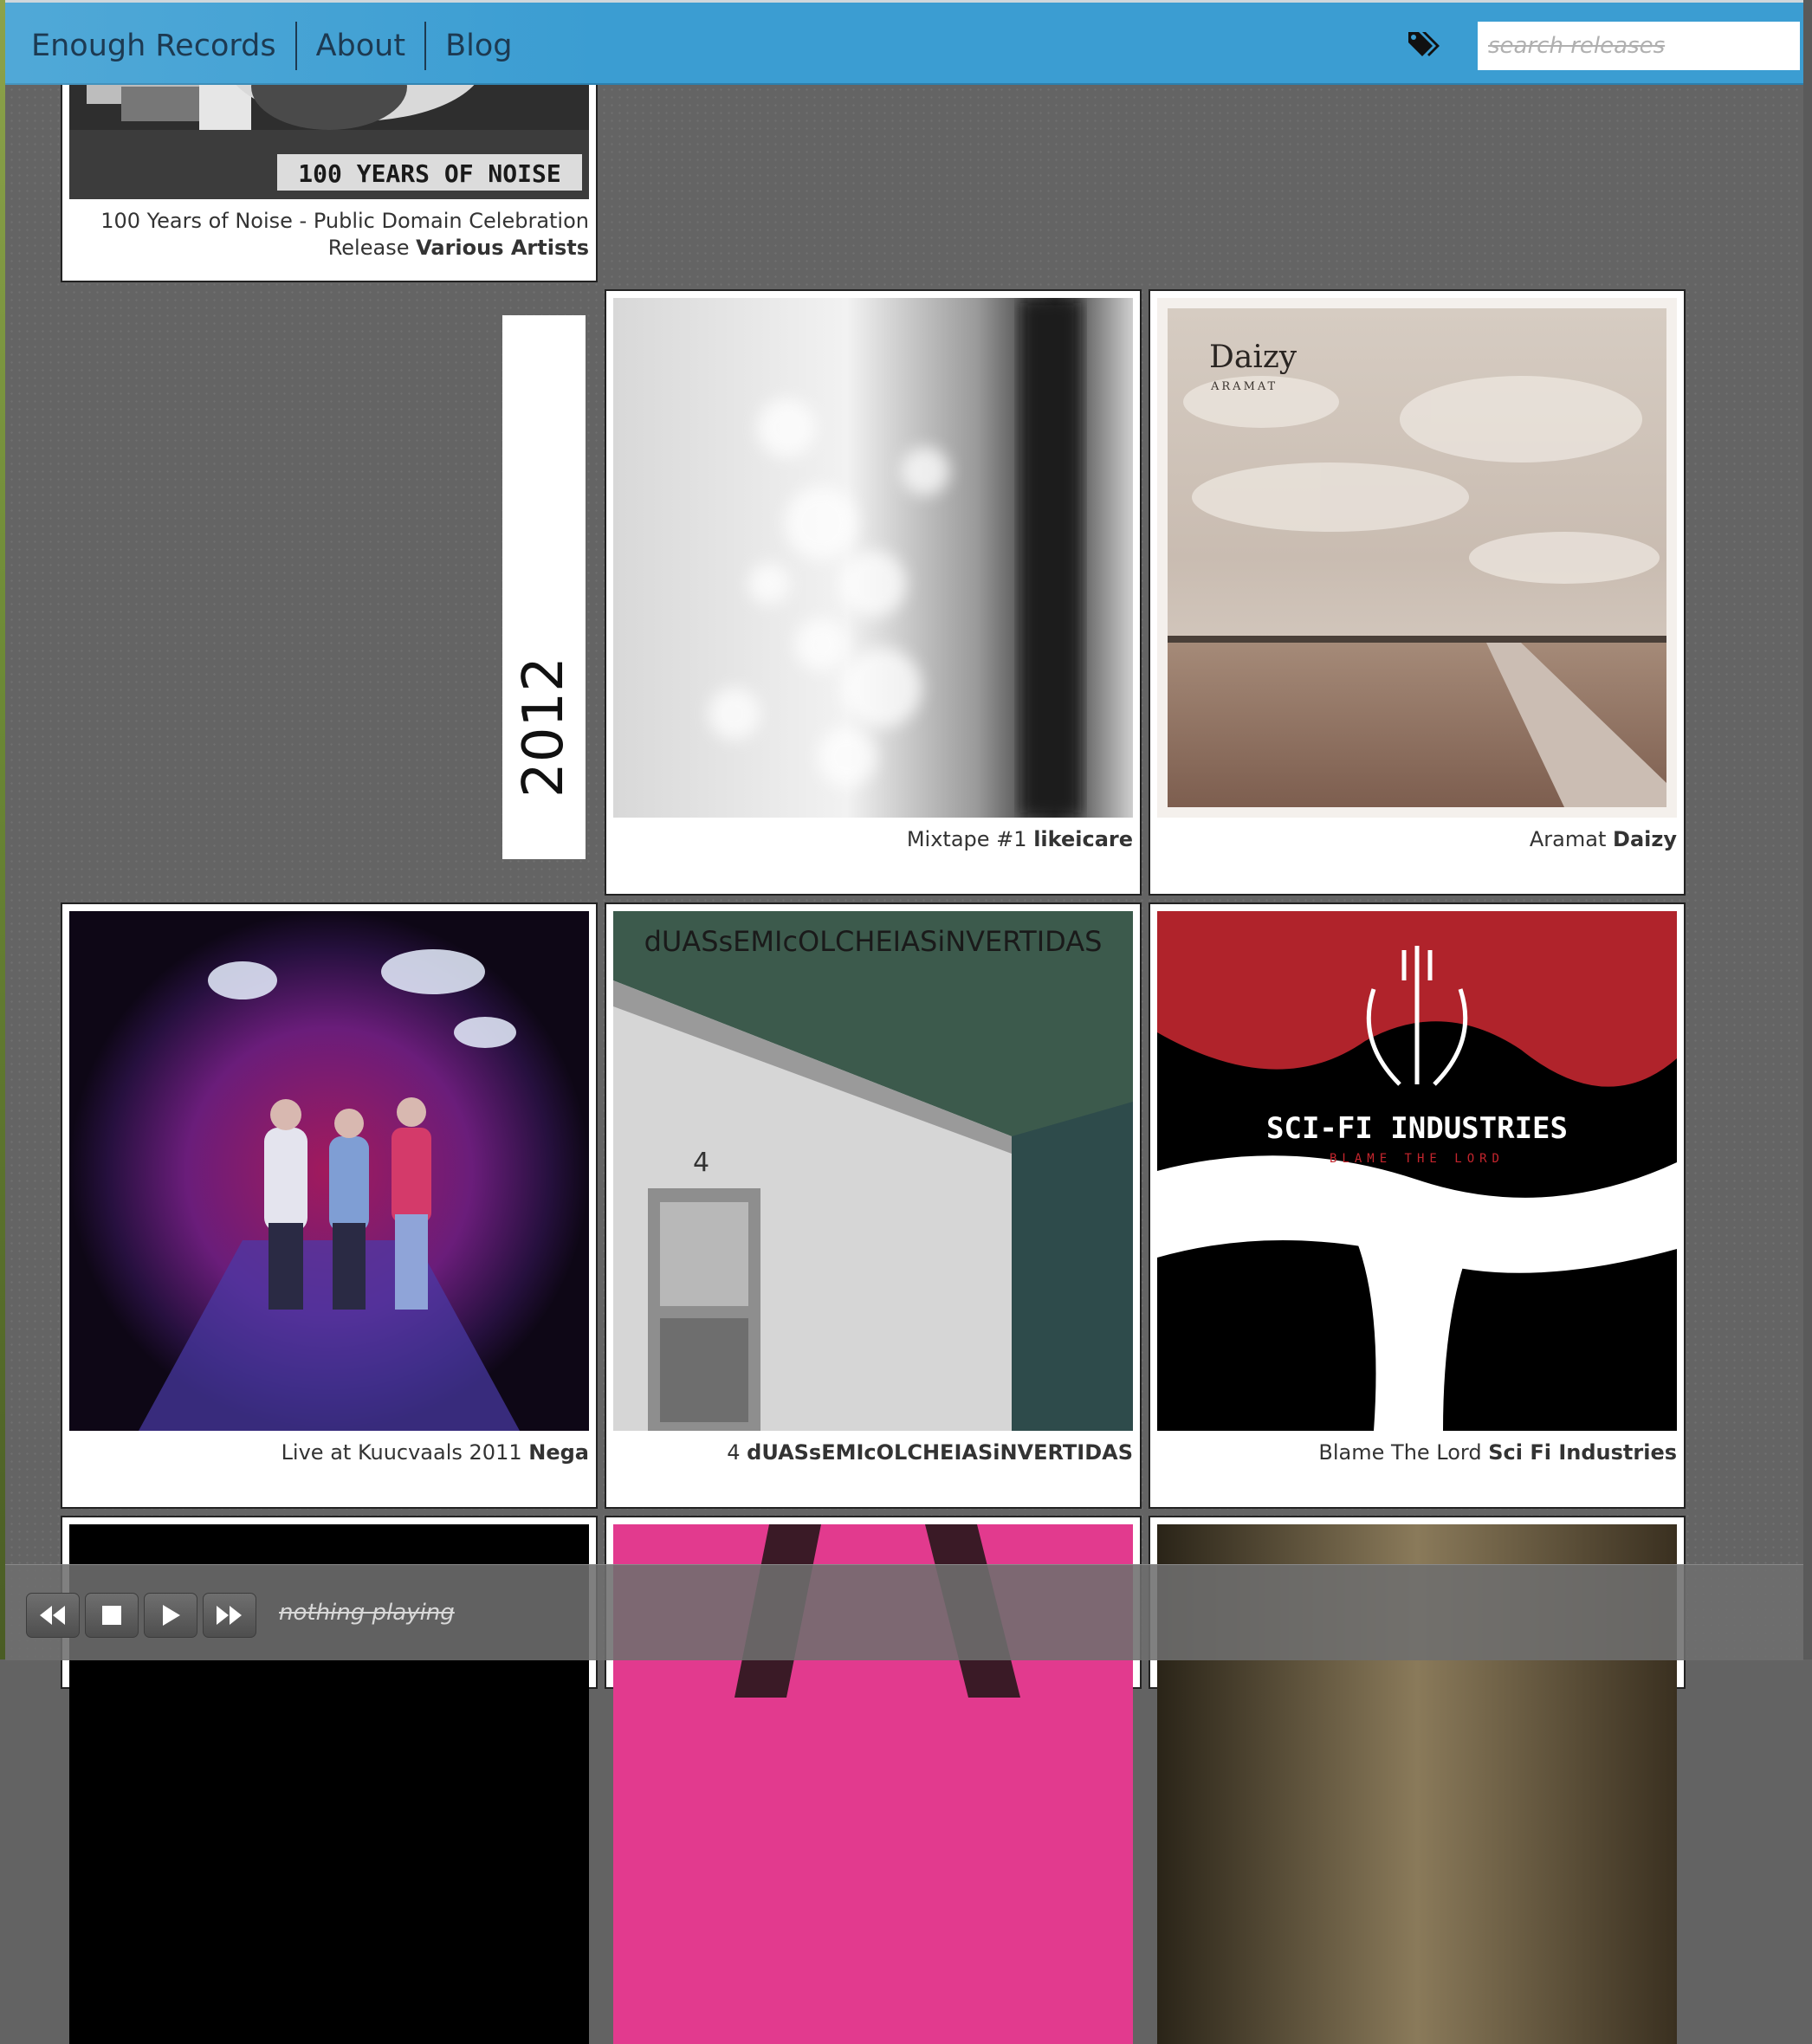 This screenshot has width=1812, height=2044. I want to click on release-caption: Live at Kuucvaals 2011 Nega, so click(329, 1452).